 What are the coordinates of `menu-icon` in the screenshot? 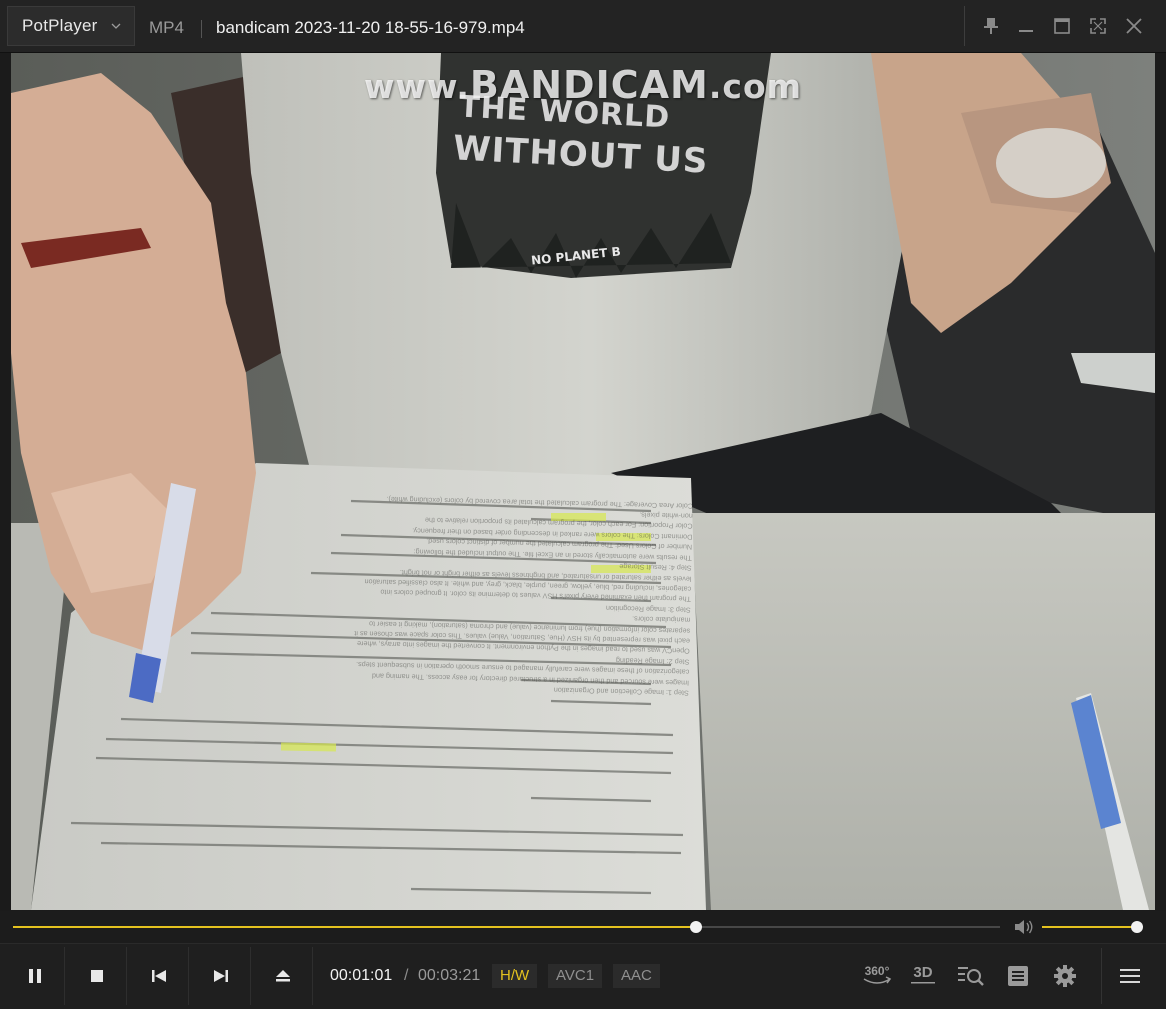 It's located at (1130, 976).